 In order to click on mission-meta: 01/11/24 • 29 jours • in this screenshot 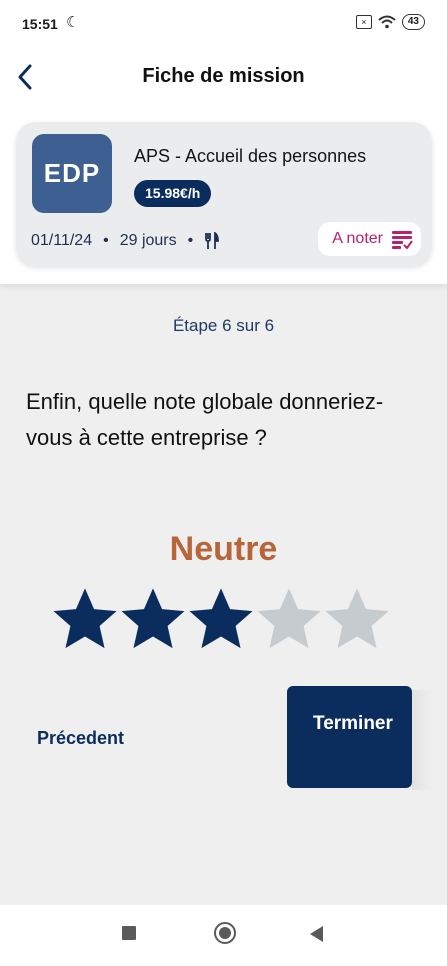, I will do `click(125, 241)`.